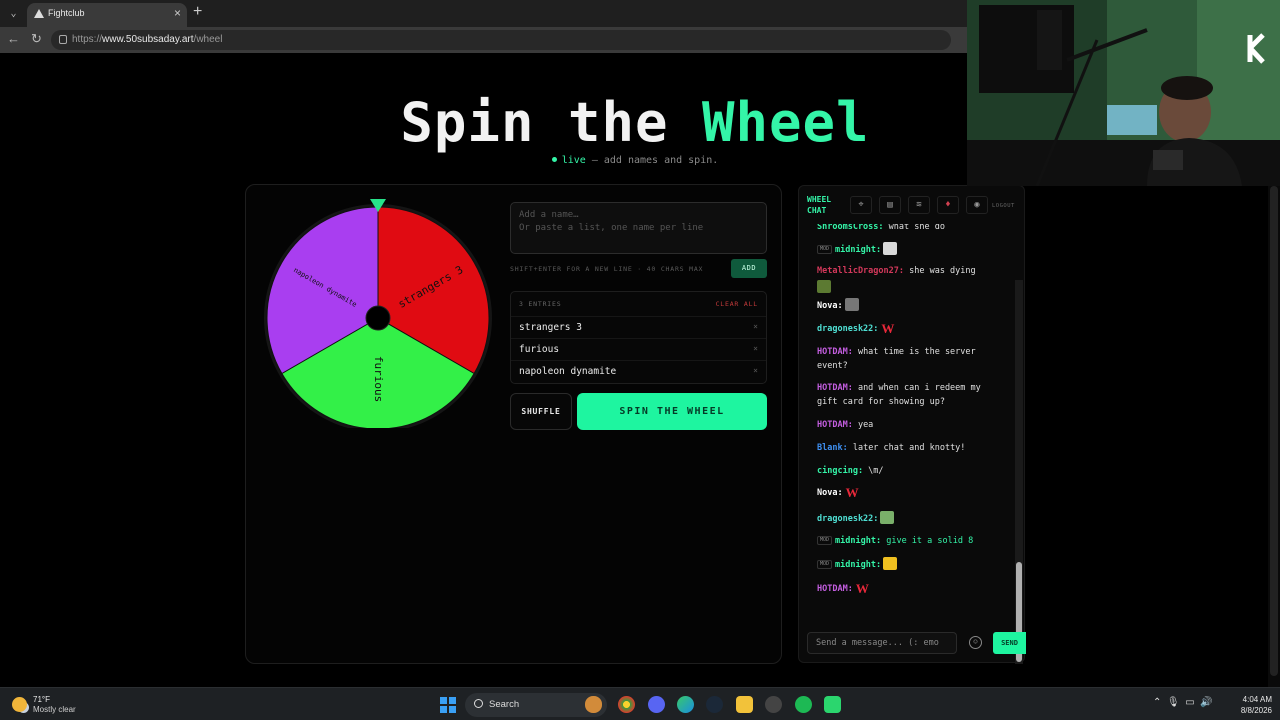 This screenshot has height=720, width=1280. Describe the element at coordinates (177, 13) in the screenshot. I see `tab-close-icon: ×` at that location.